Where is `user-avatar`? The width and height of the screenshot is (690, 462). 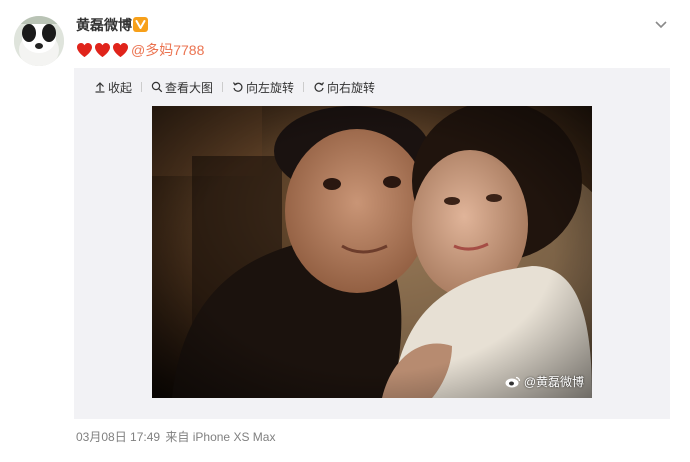 user-avatar is located at coordinates (39, 41).